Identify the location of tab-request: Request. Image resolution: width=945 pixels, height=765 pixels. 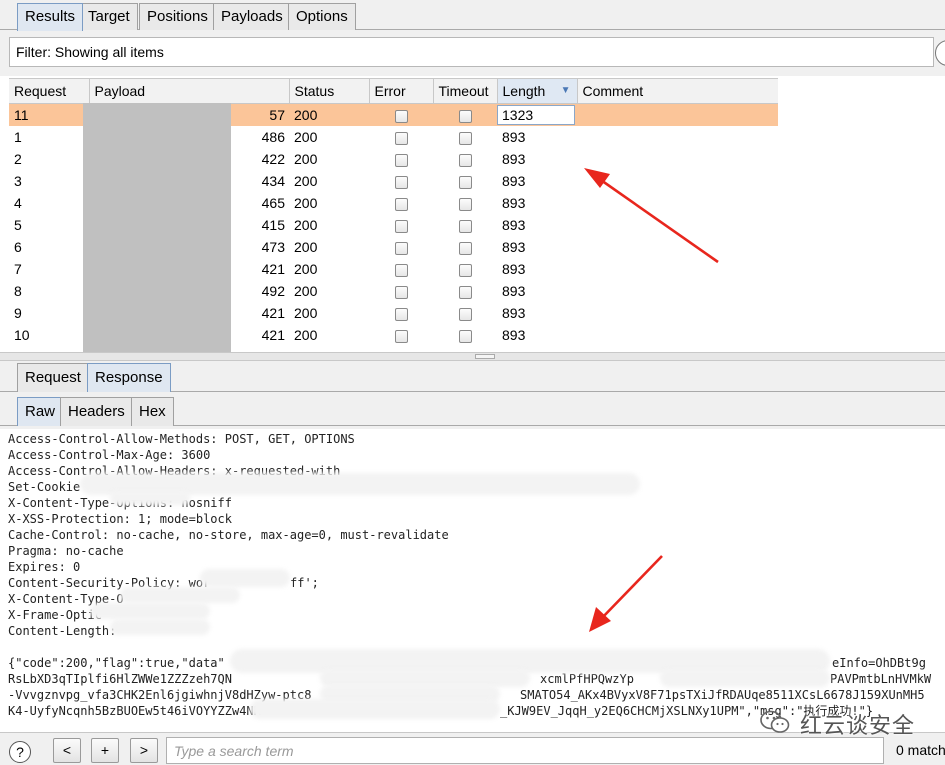
(53, 377).